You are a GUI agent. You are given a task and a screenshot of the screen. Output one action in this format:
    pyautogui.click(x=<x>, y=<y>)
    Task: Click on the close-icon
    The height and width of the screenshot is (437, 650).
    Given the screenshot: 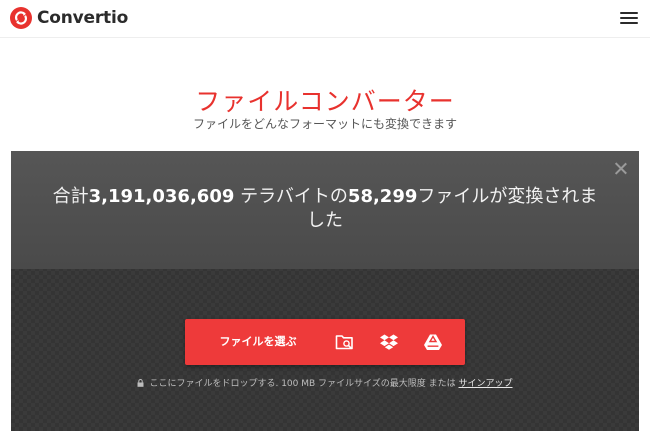 What is the action you would take?
    pyautogui.click(x=621, y=169)
    